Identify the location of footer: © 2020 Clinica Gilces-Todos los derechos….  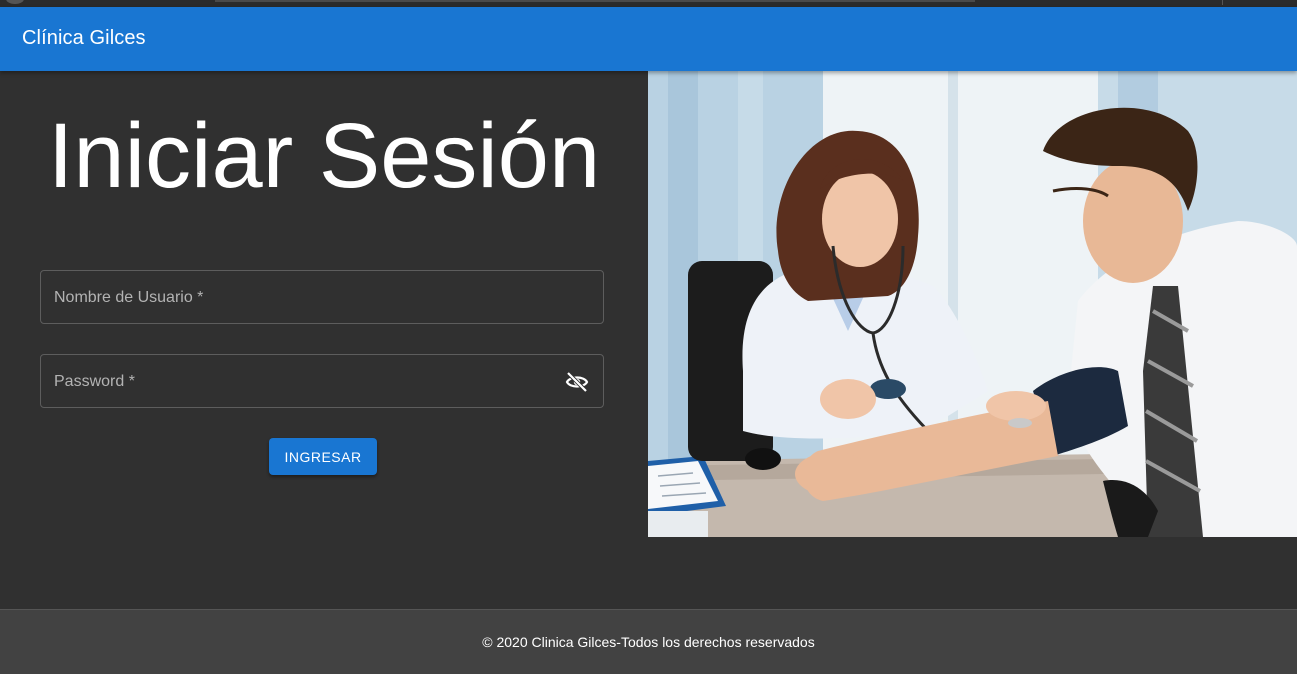
(648, 641).